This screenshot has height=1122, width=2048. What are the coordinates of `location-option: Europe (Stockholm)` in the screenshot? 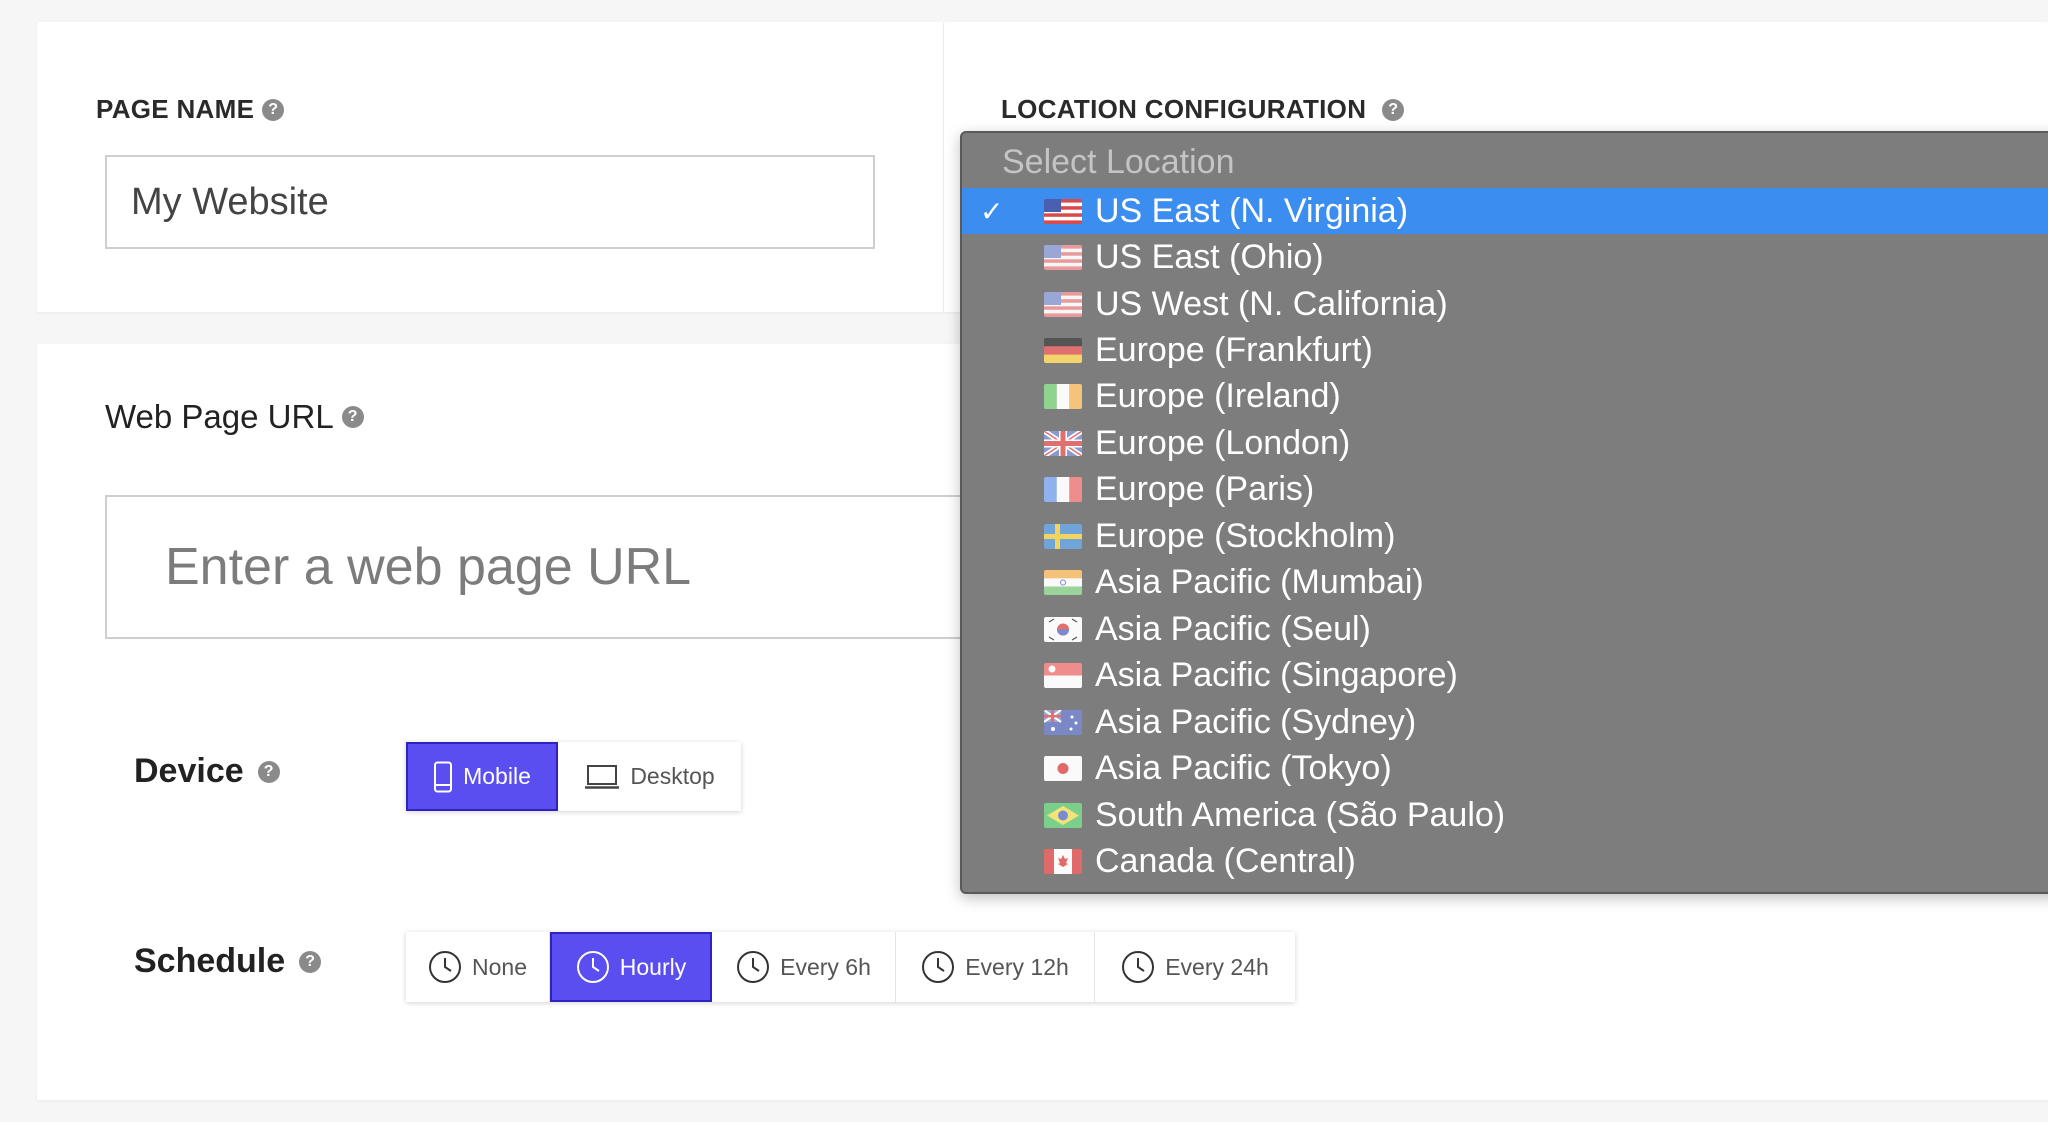 It's located at (1505, 536).